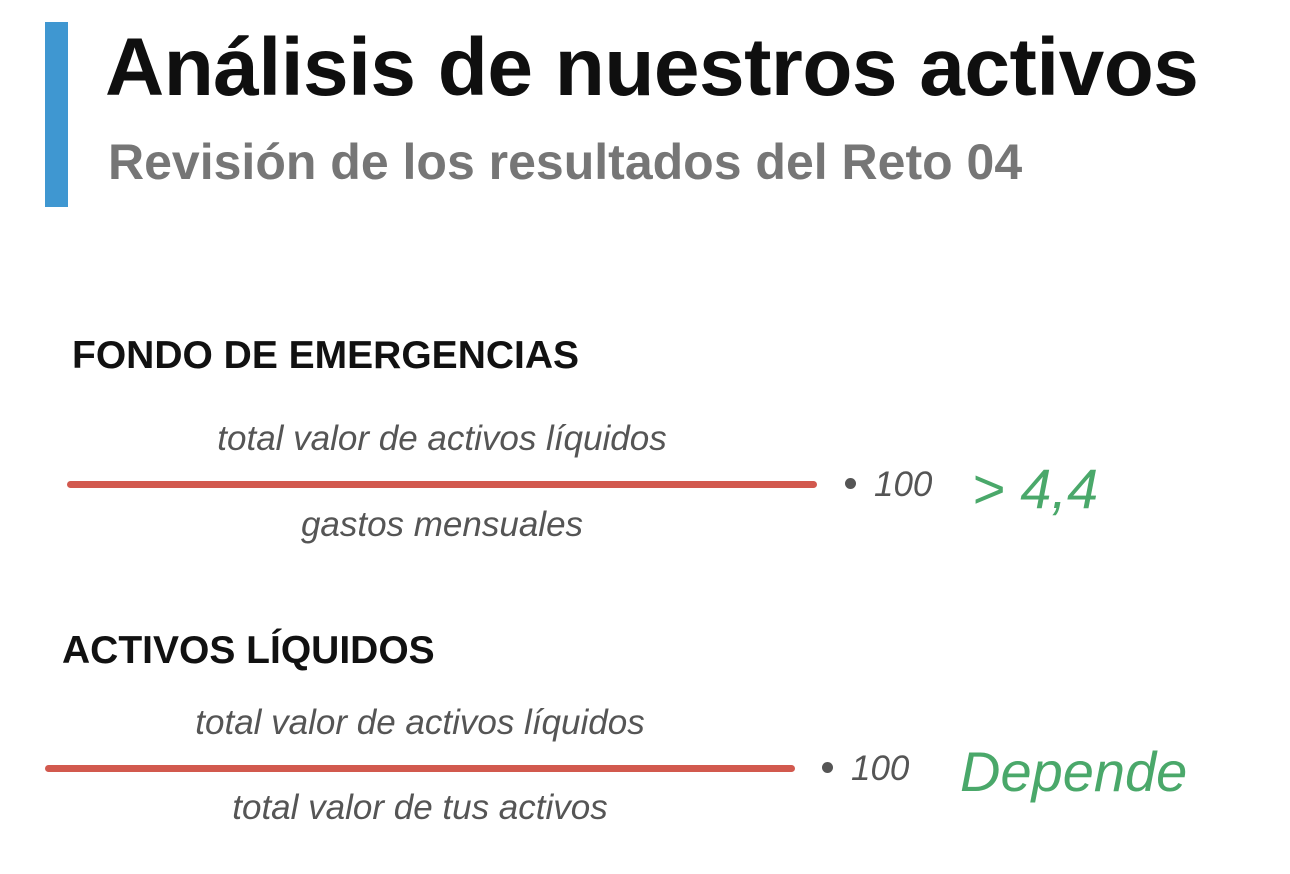 Image resolution: width=1290 pixels, height=874 pixels. I want to click on fraction-denominator: gastos mensuales, so click(442, 524).